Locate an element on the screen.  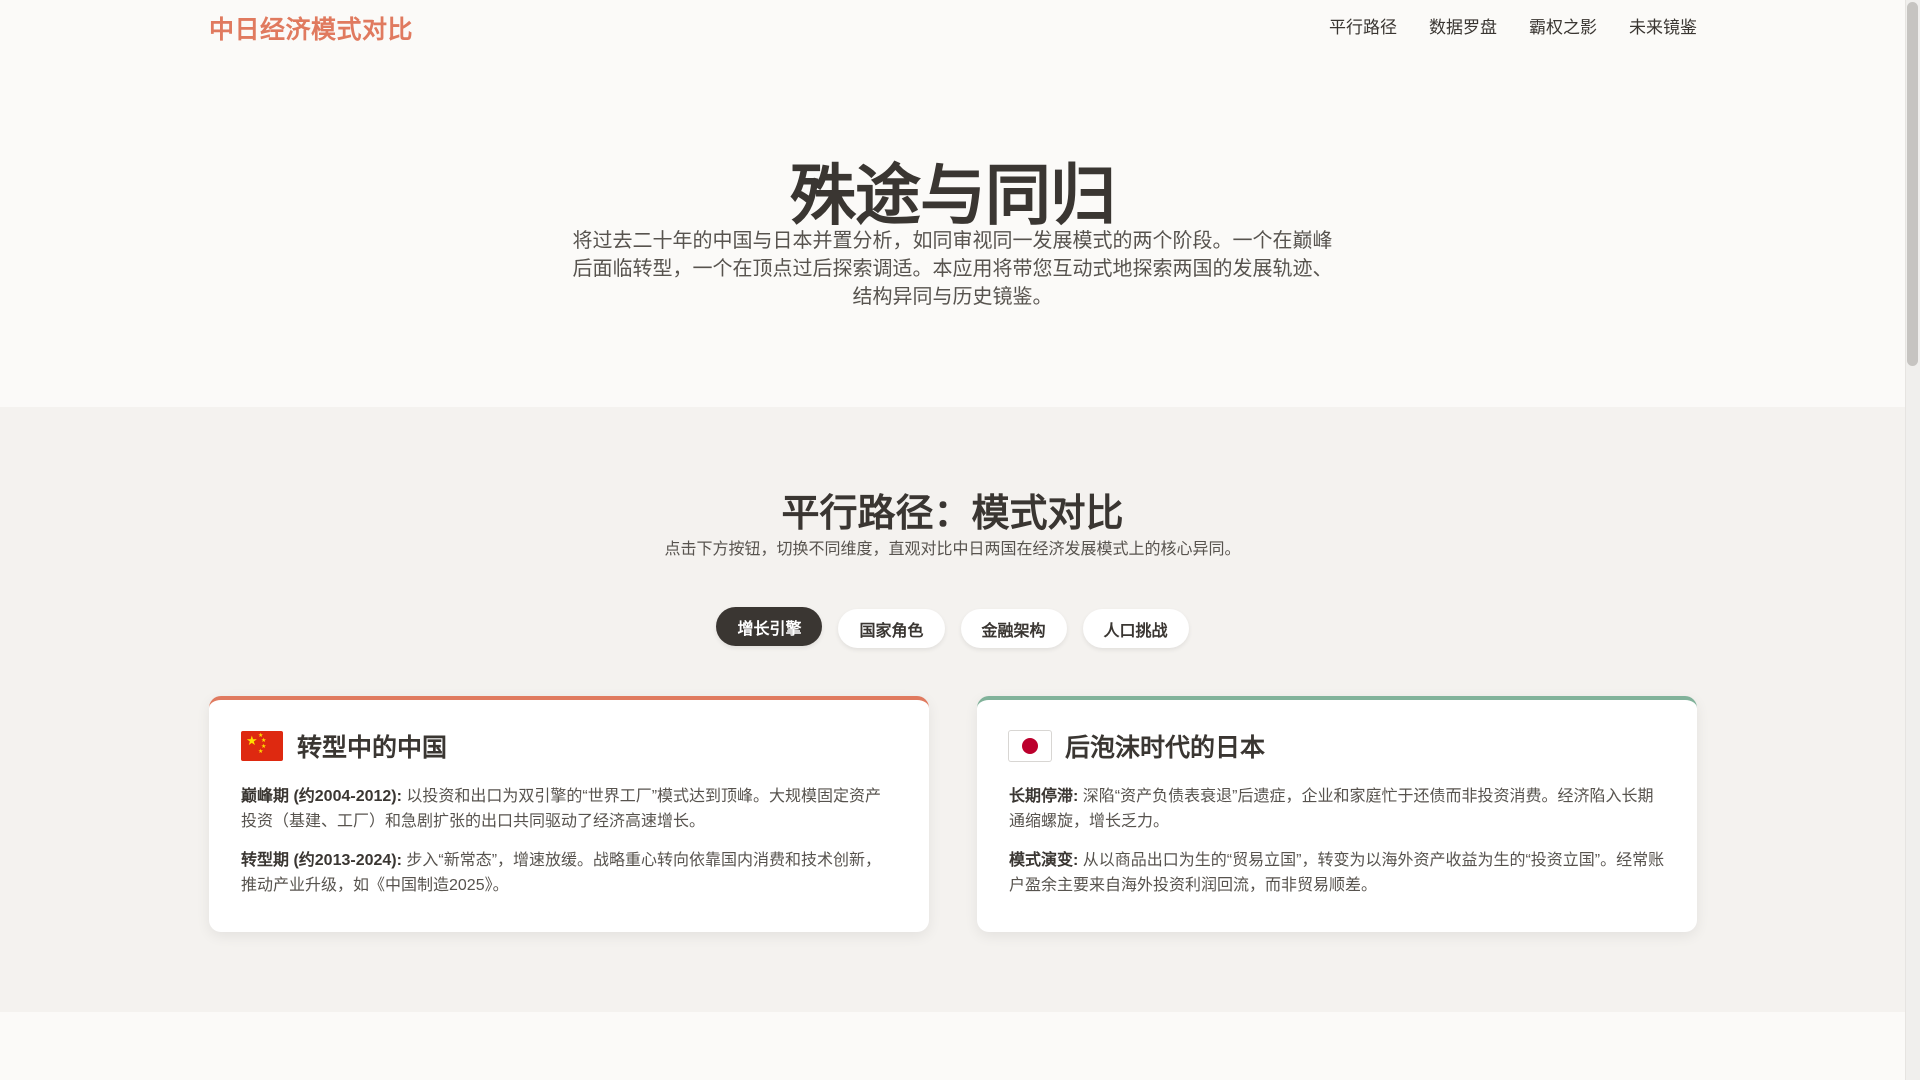
section-title: 平行路径：模式对比 is located at coordinates (952, 514).